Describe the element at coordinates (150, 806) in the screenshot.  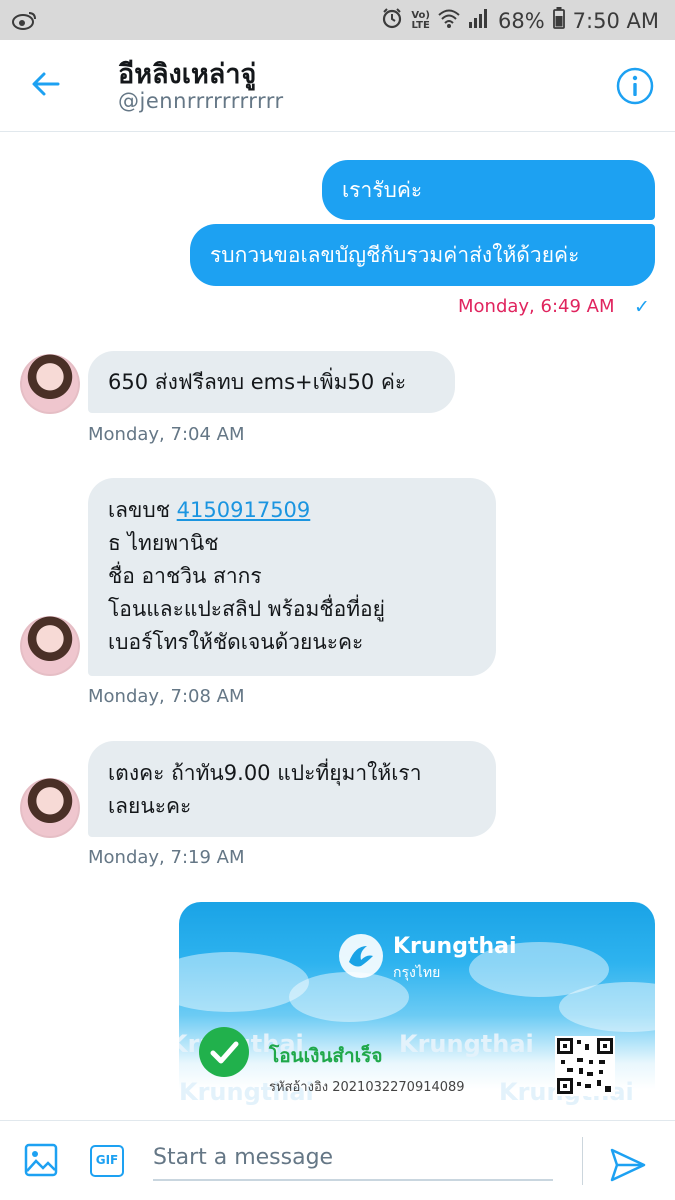
I see `message-text: เลยนะคะ` at that location.